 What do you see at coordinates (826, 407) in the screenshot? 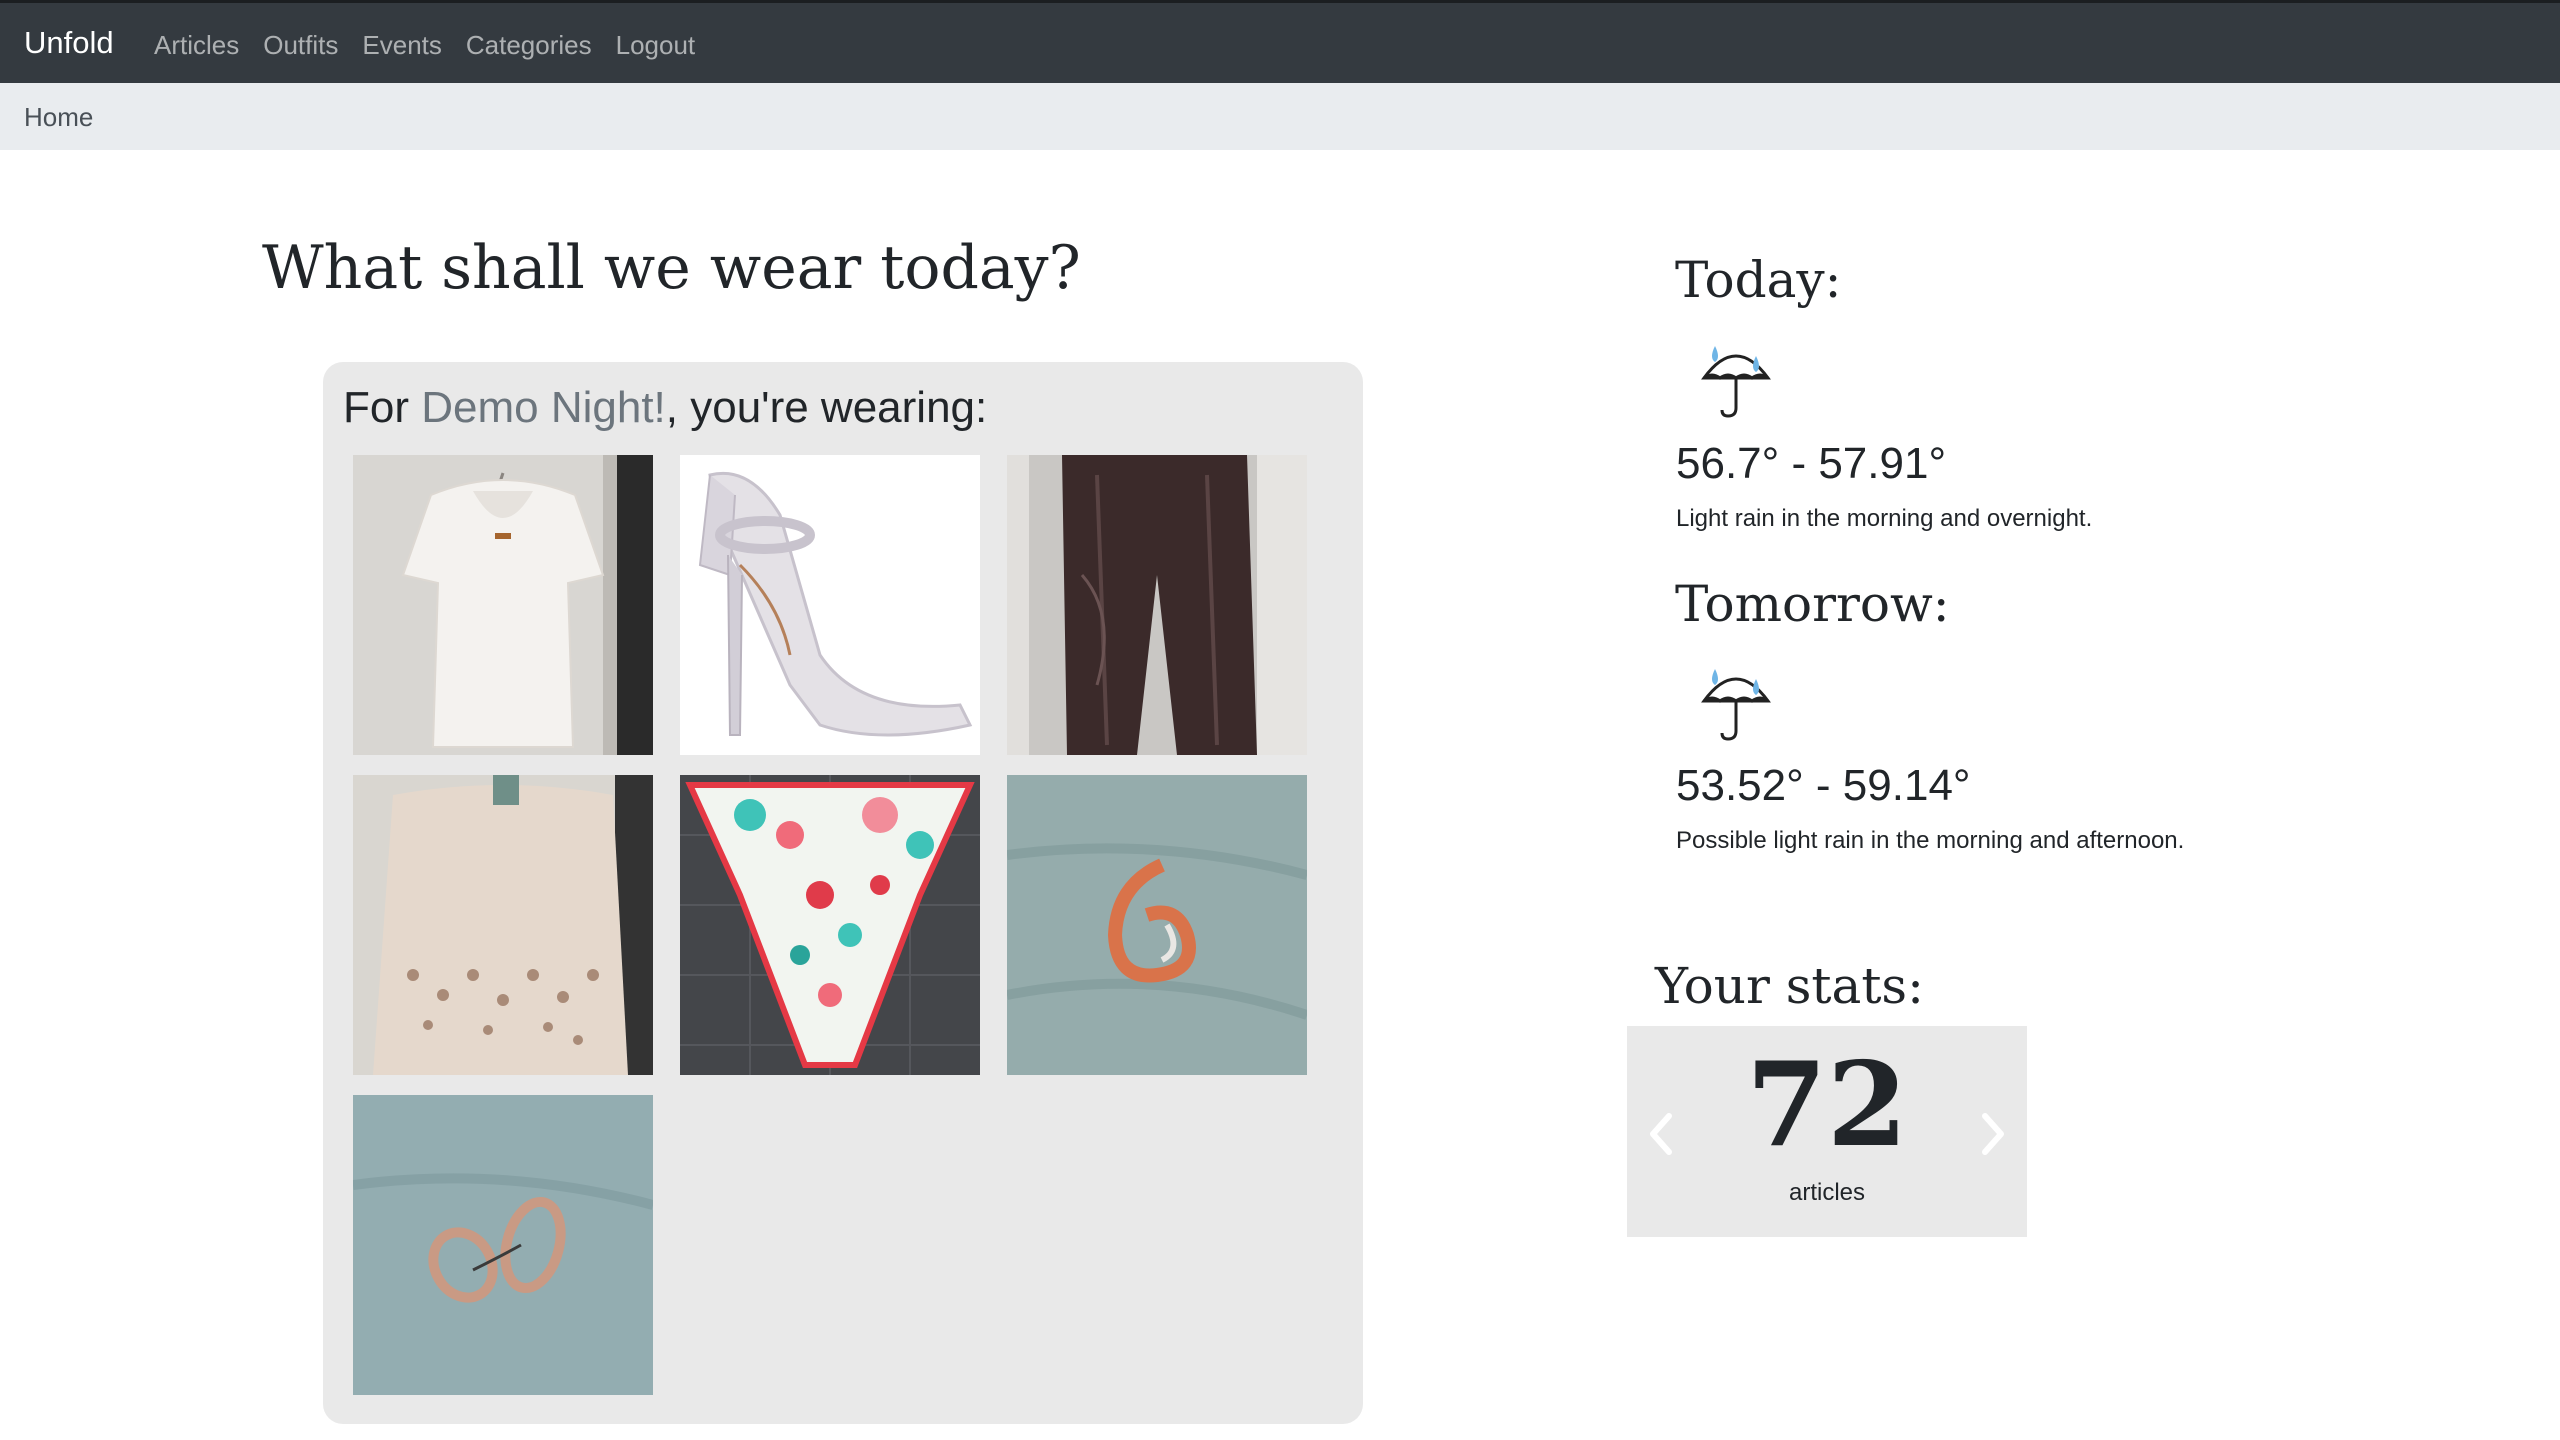
I see `outfit-heading-suffix: , you're wearing:` at bounding box center [826, 407].